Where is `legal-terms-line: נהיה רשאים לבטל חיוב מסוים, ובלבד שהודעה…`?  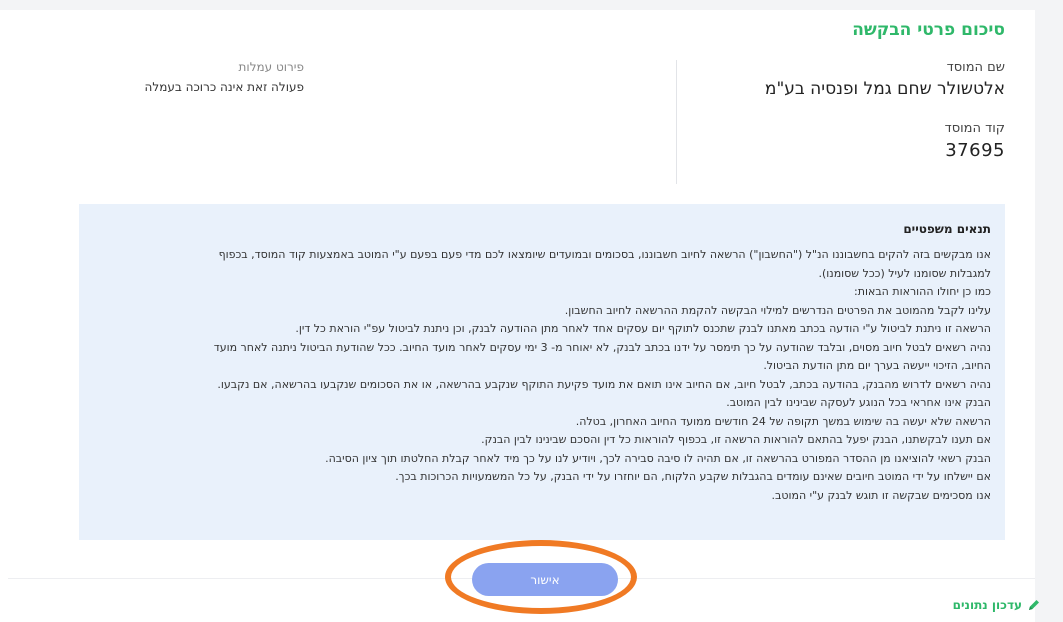 legal-terms-line: נהיה רשאים לבטל חיוב מסוים, ובלבד שהודעה… is located at coordinates (602, 347).